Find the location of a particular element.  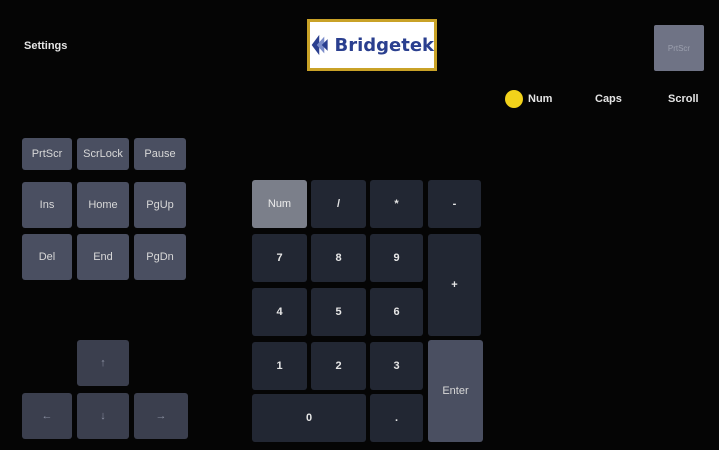

bridgetek-logo: Bridgetek is located at coordinates (372, 45).